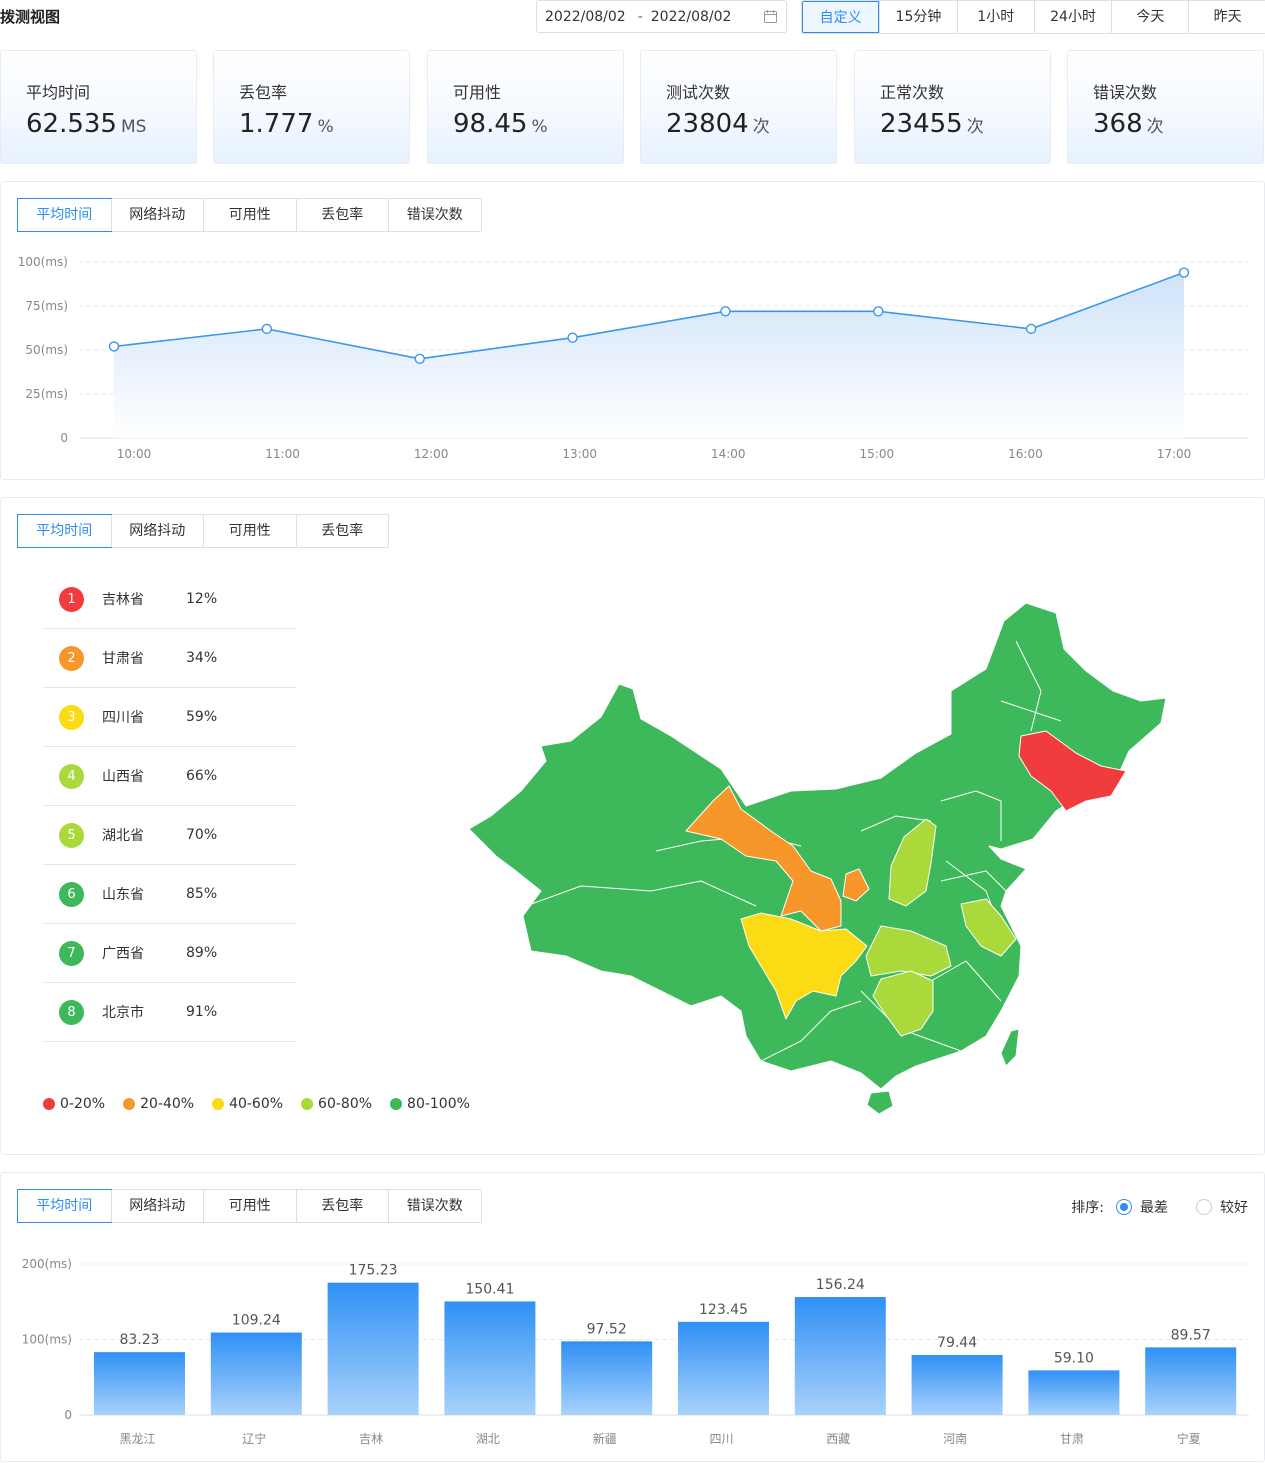  Describe the element at coordinates (169, 776) in the screenshot. I see `list-item: 4 山西省 66%` at that location.